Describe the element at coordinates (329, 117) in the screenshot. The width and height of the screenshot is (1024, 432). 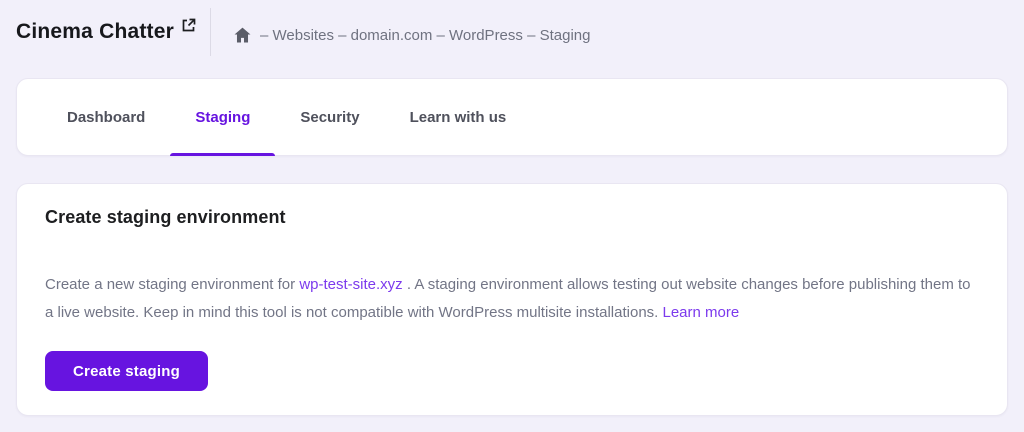
I see `tab-security: Security` at that location.